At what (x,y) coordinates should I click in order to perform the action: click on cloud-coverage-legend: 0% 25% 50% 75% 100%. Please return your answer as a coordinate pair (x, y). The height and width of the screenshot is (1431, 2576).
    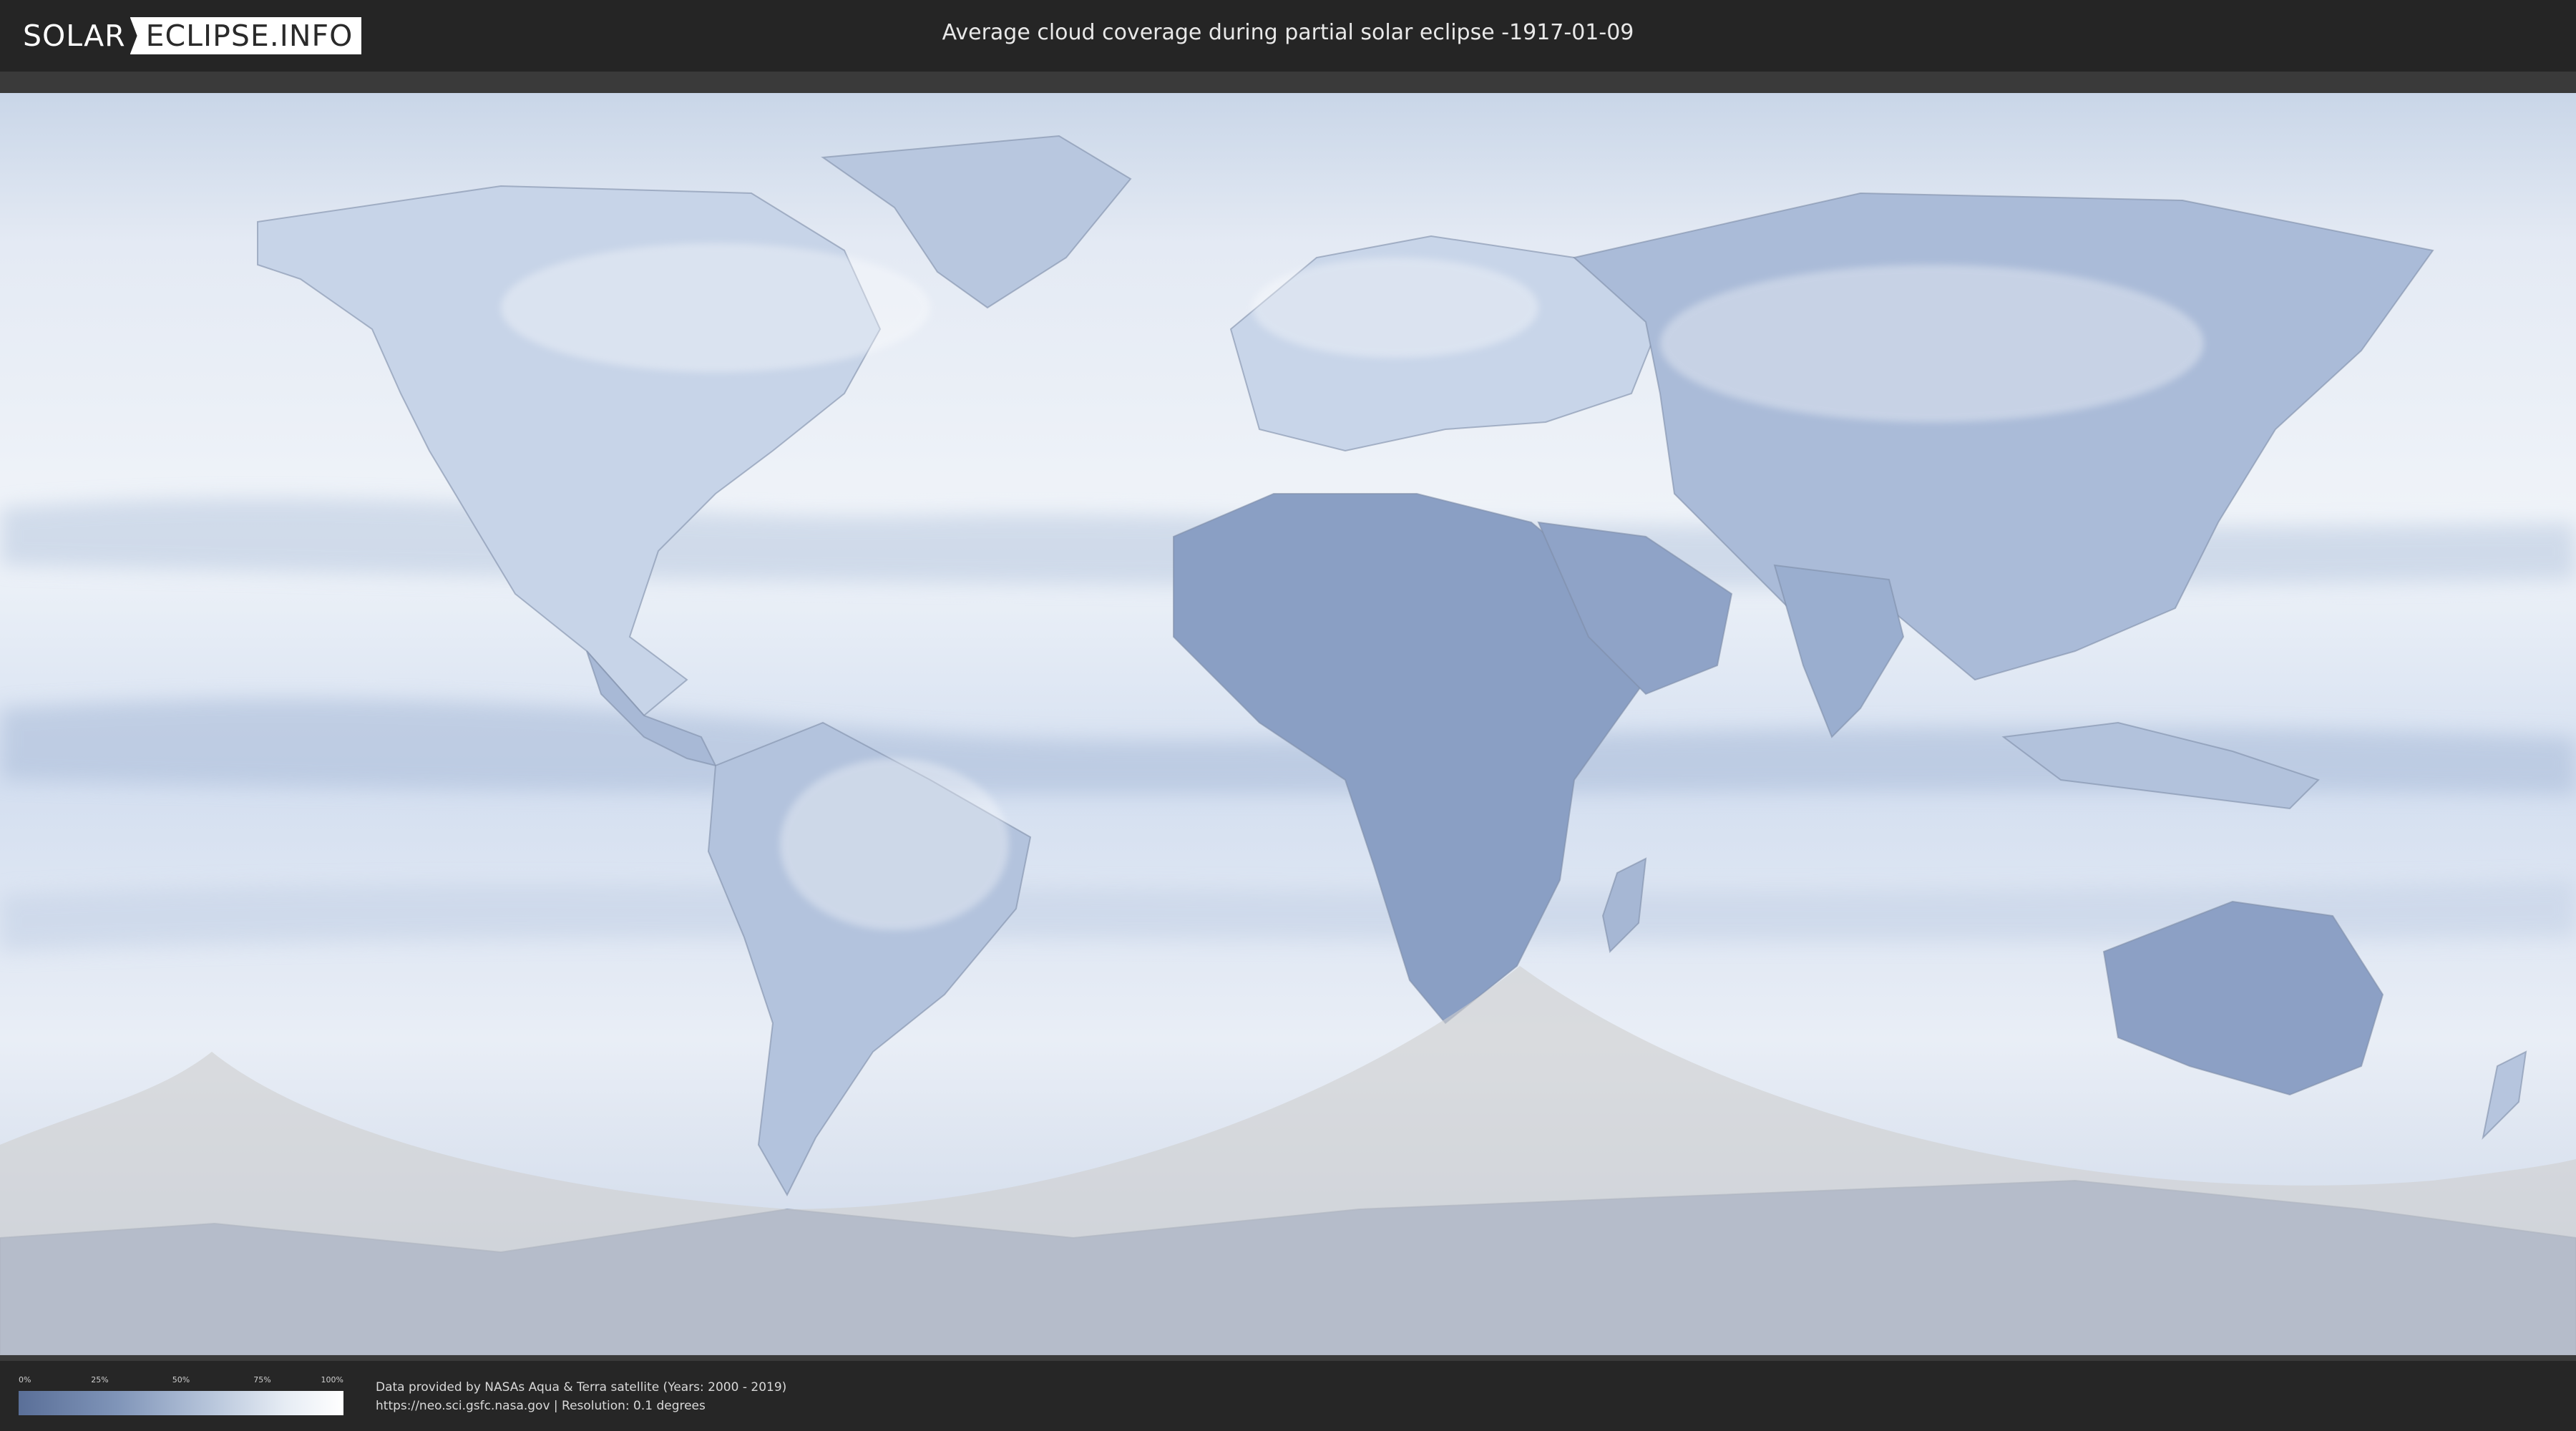
    Looking at the image, I should click on (181, 1395).